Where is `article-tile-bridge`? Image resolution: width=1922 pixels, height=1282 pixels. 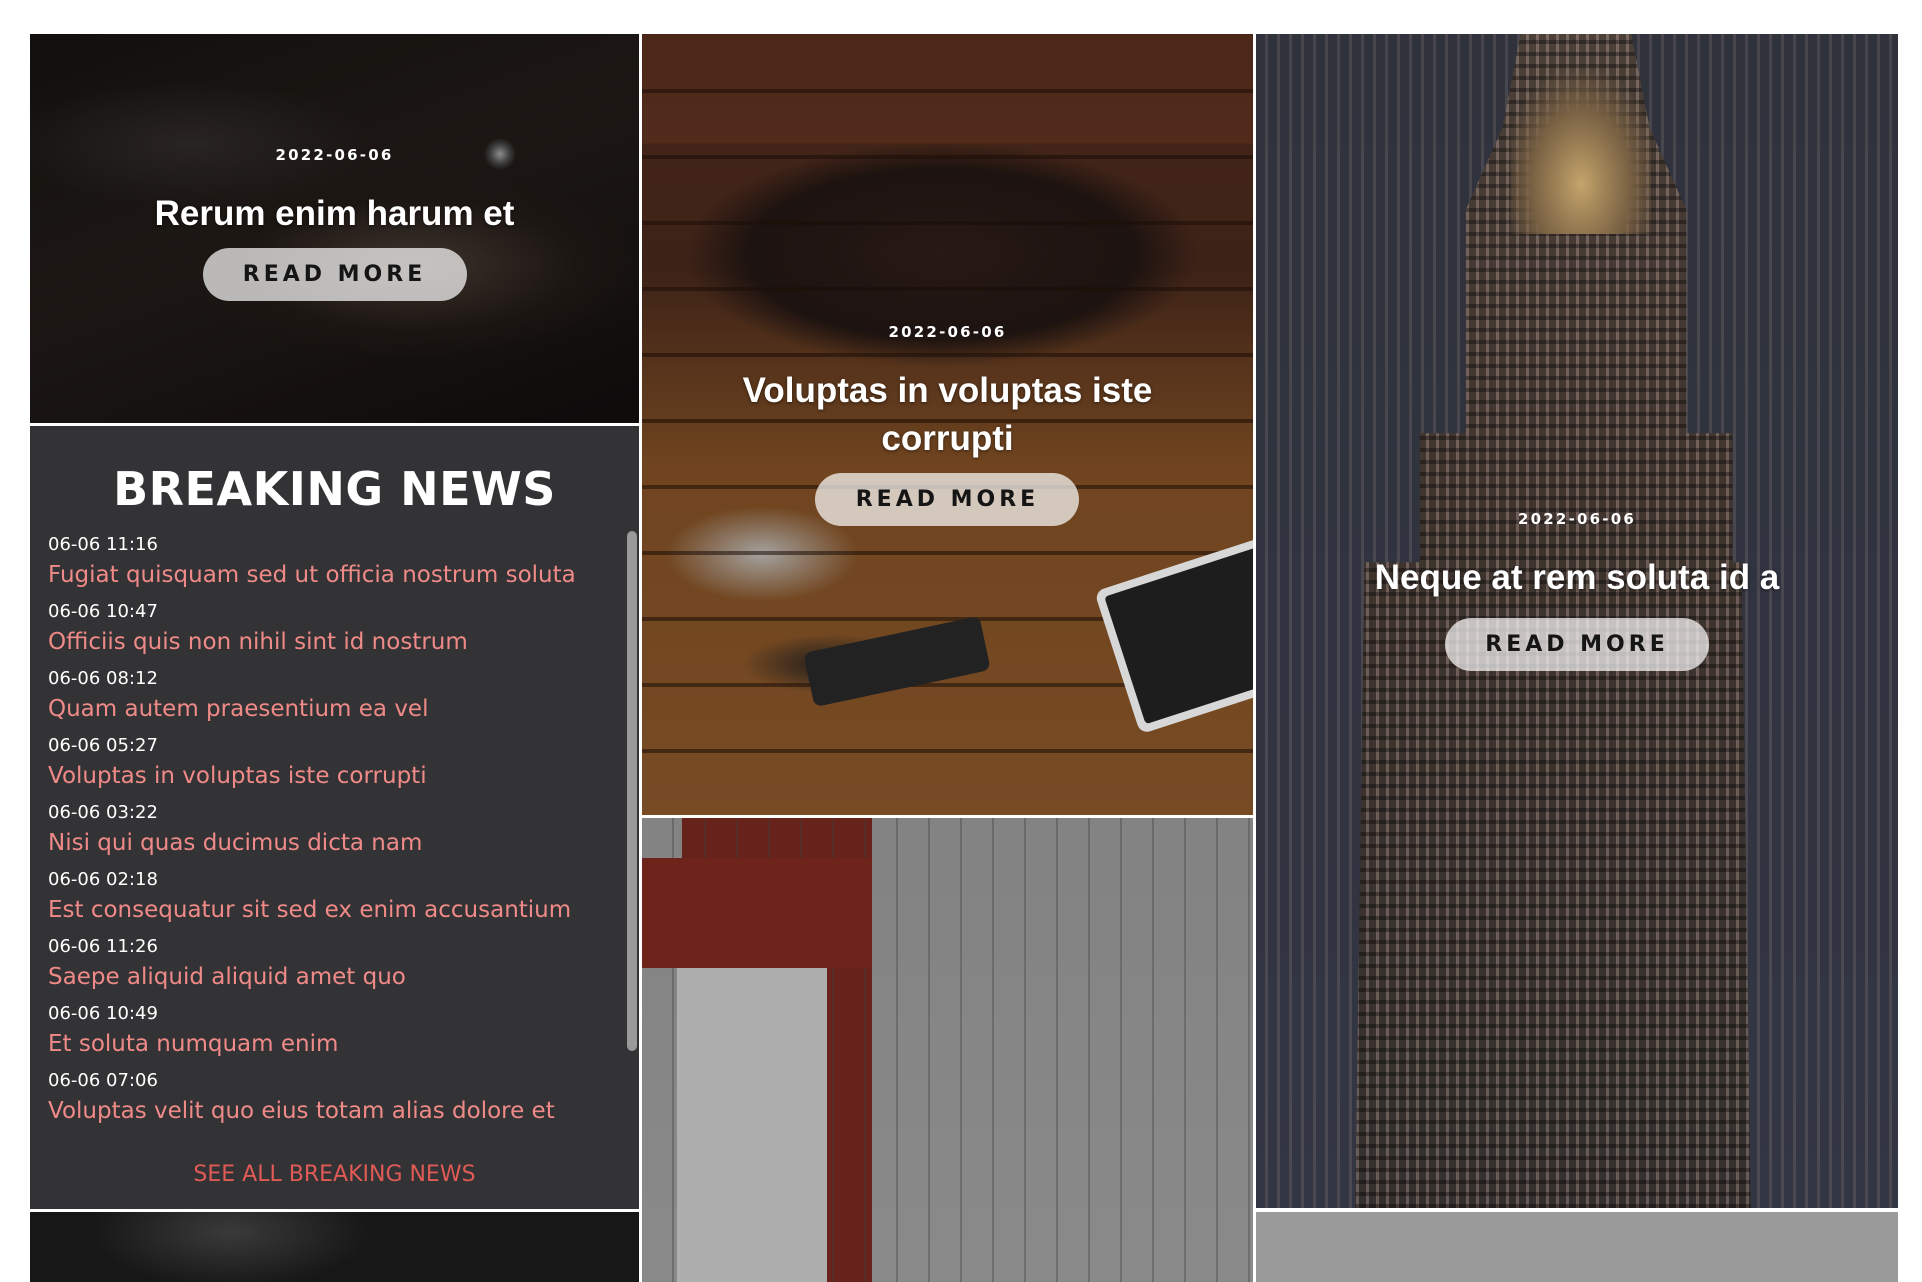 article-tile-bridge is located at coordinates (947, 1050).